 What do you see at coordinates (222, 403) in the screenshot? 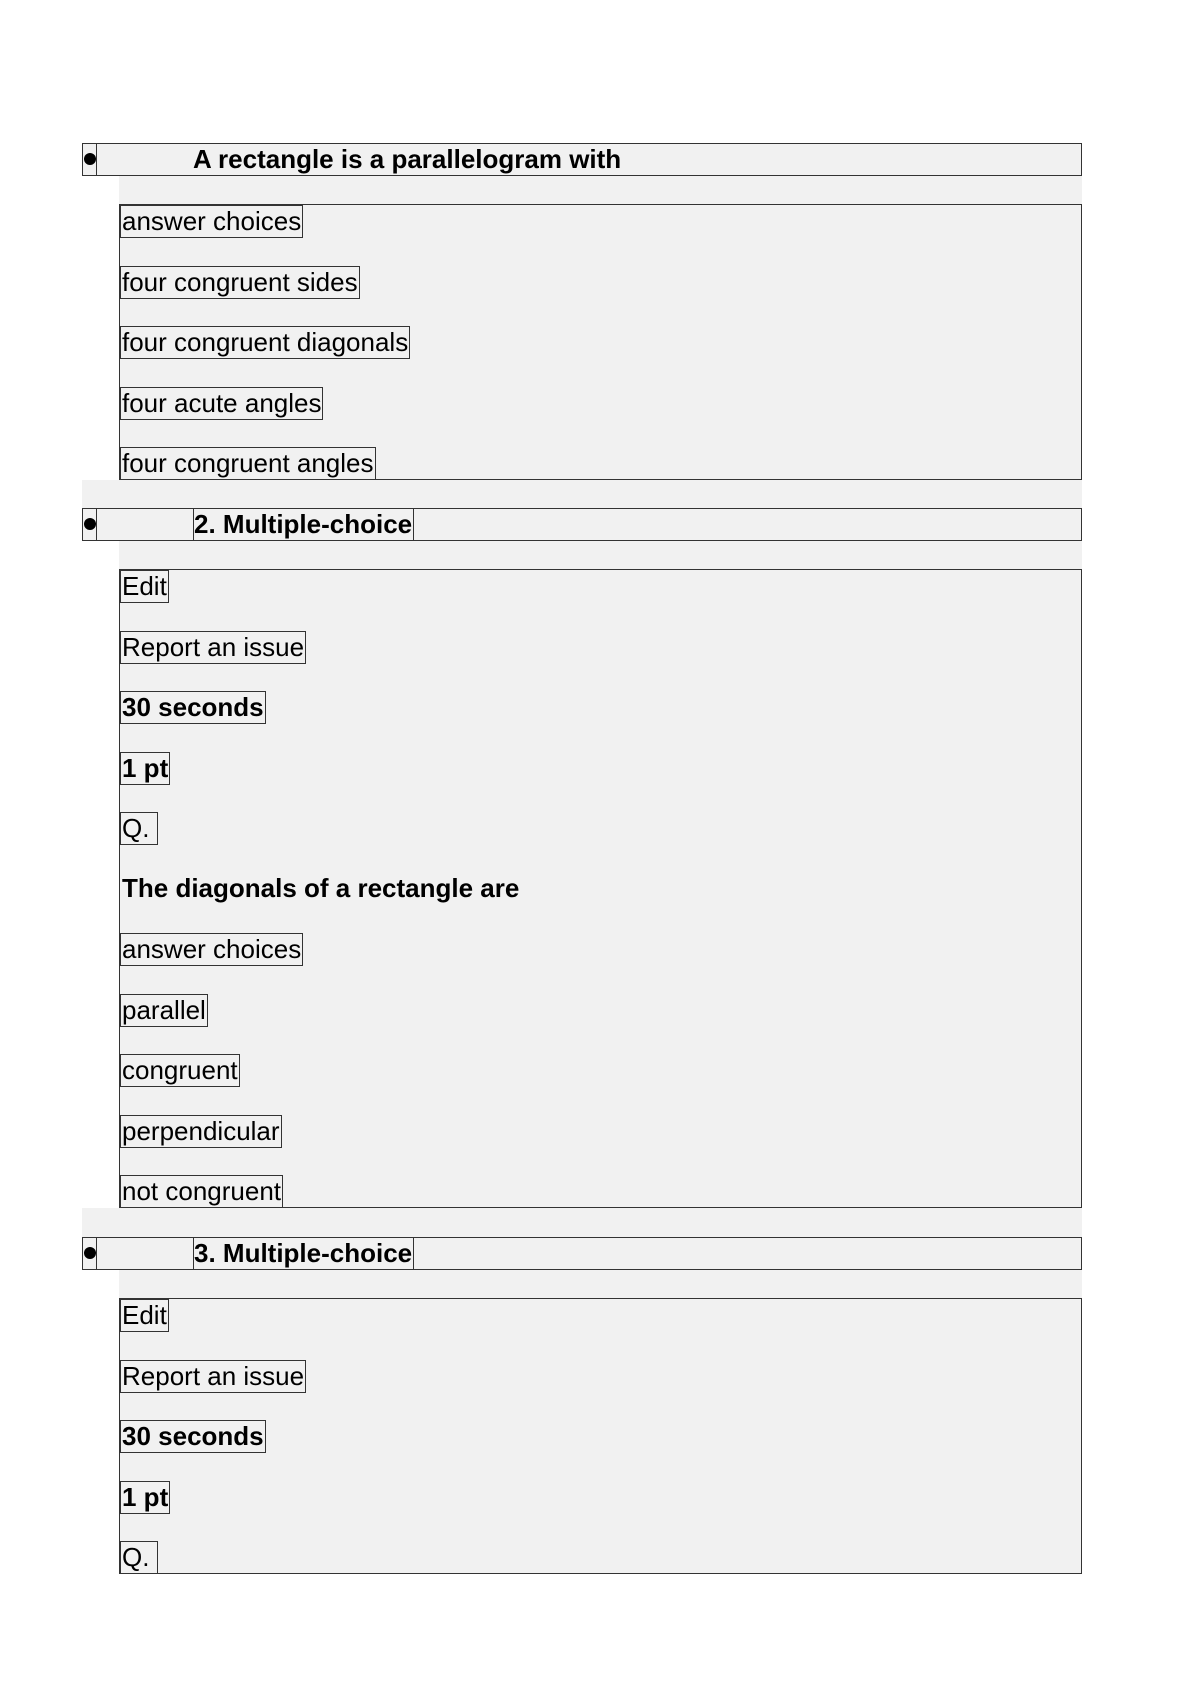
I see `answer-choice: four acute angles` at bounding box center [222, 403].